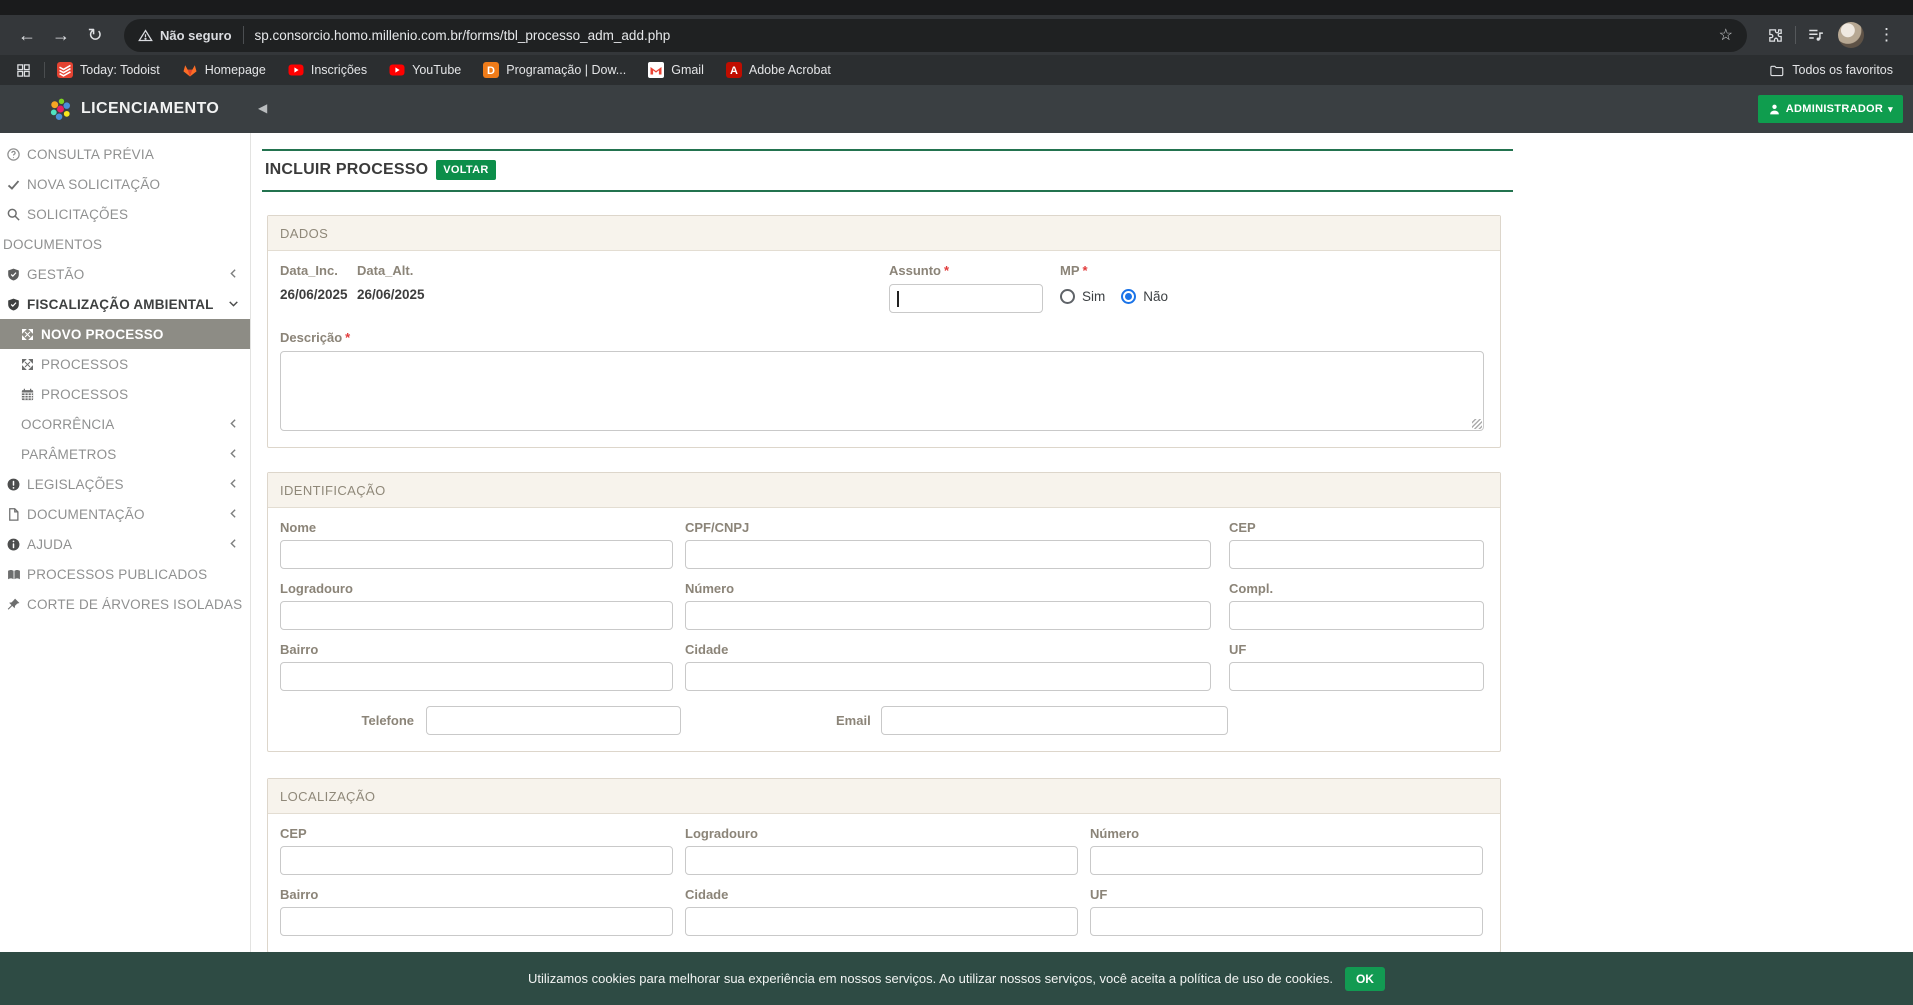  What do you see at coordinates (956, 109) in the screenshot?
I see `app-header: LICENCIAMENTO ◀ ADMINISTRADOR ▾` at bounding box center [956, 109].